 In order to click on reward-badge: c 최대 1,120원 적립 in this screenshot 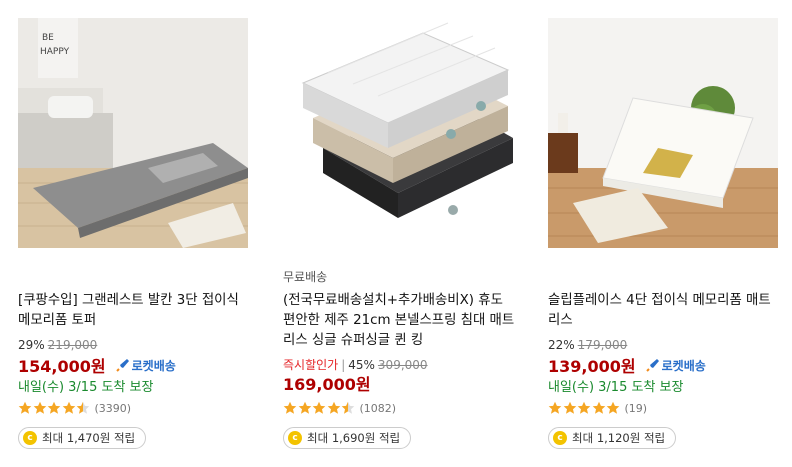, I will do `click(612, 438)`.